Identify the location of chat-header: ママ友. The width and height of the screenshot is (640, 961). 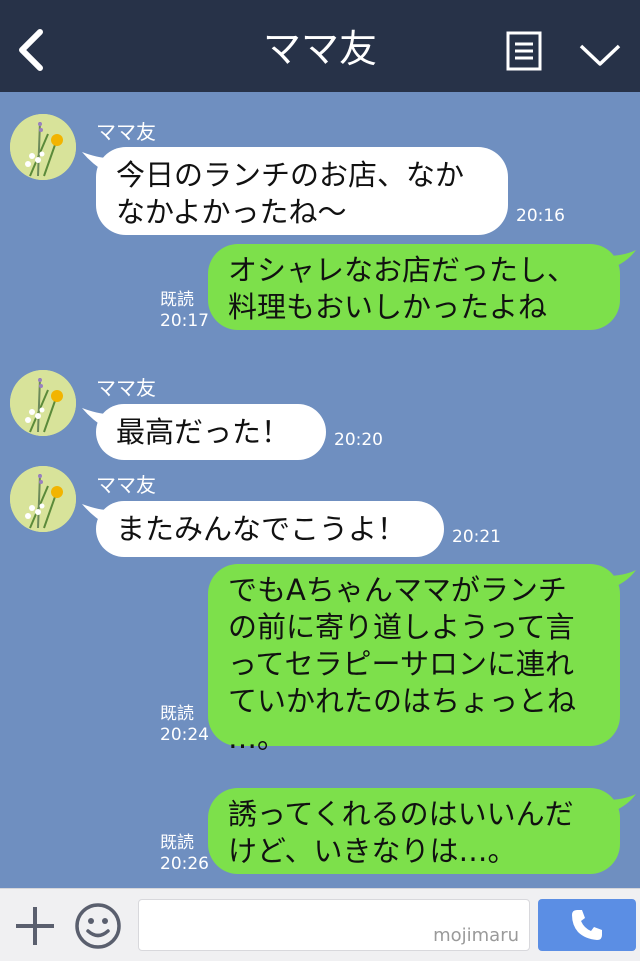
(320, 46).